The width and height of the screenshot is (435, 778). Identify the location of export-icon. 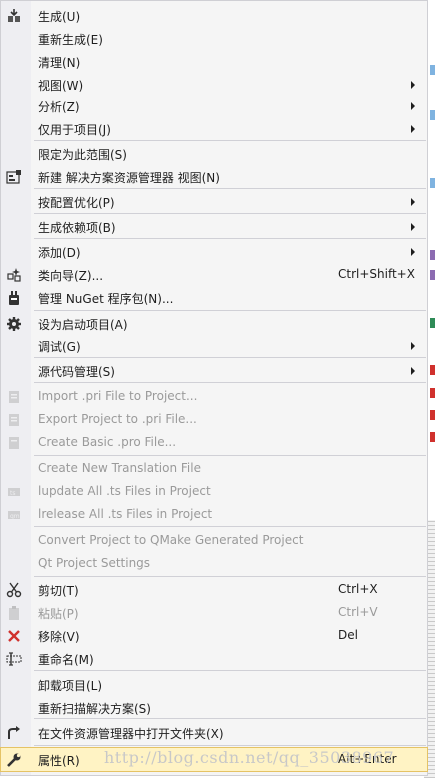
(14, 420).